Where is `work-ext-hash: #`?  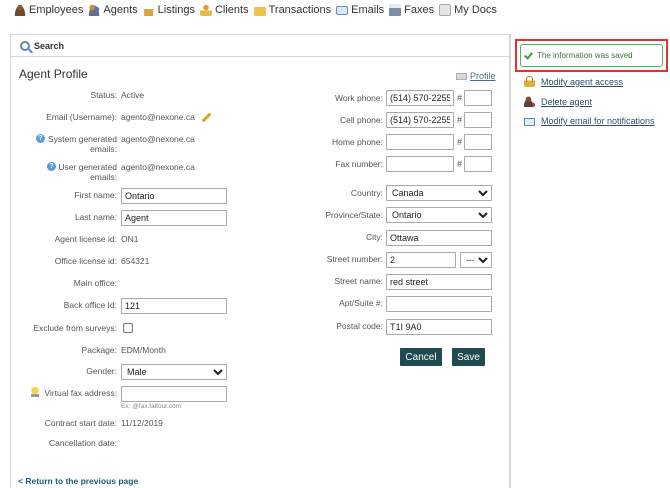
work-ext-hash: # is located at coordinates (460, 98).